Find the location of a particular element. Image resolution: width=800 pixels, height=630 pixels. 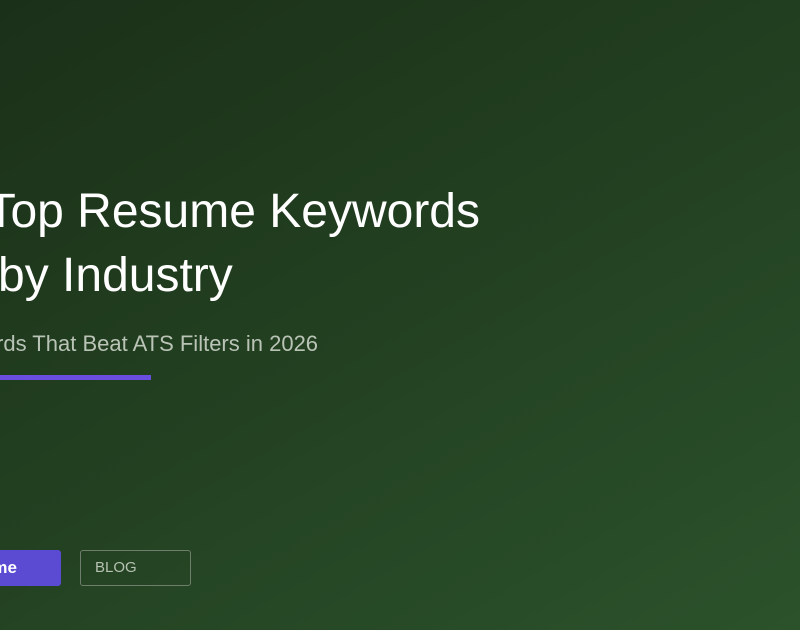

title-line-1: Top Resume Keywords is located at coordinates (240, 211).